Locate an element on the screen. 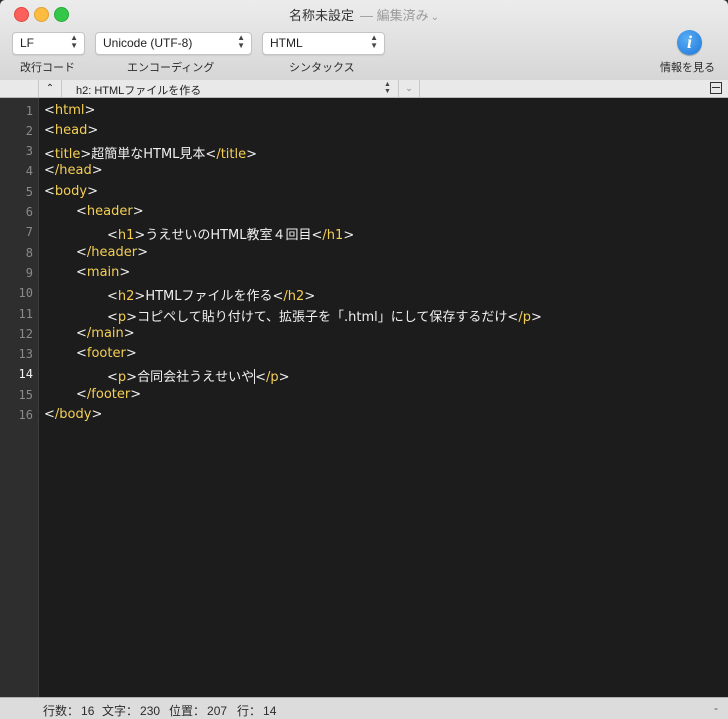  outline-up-button: ⌃ is located at coordinates (50, 88).